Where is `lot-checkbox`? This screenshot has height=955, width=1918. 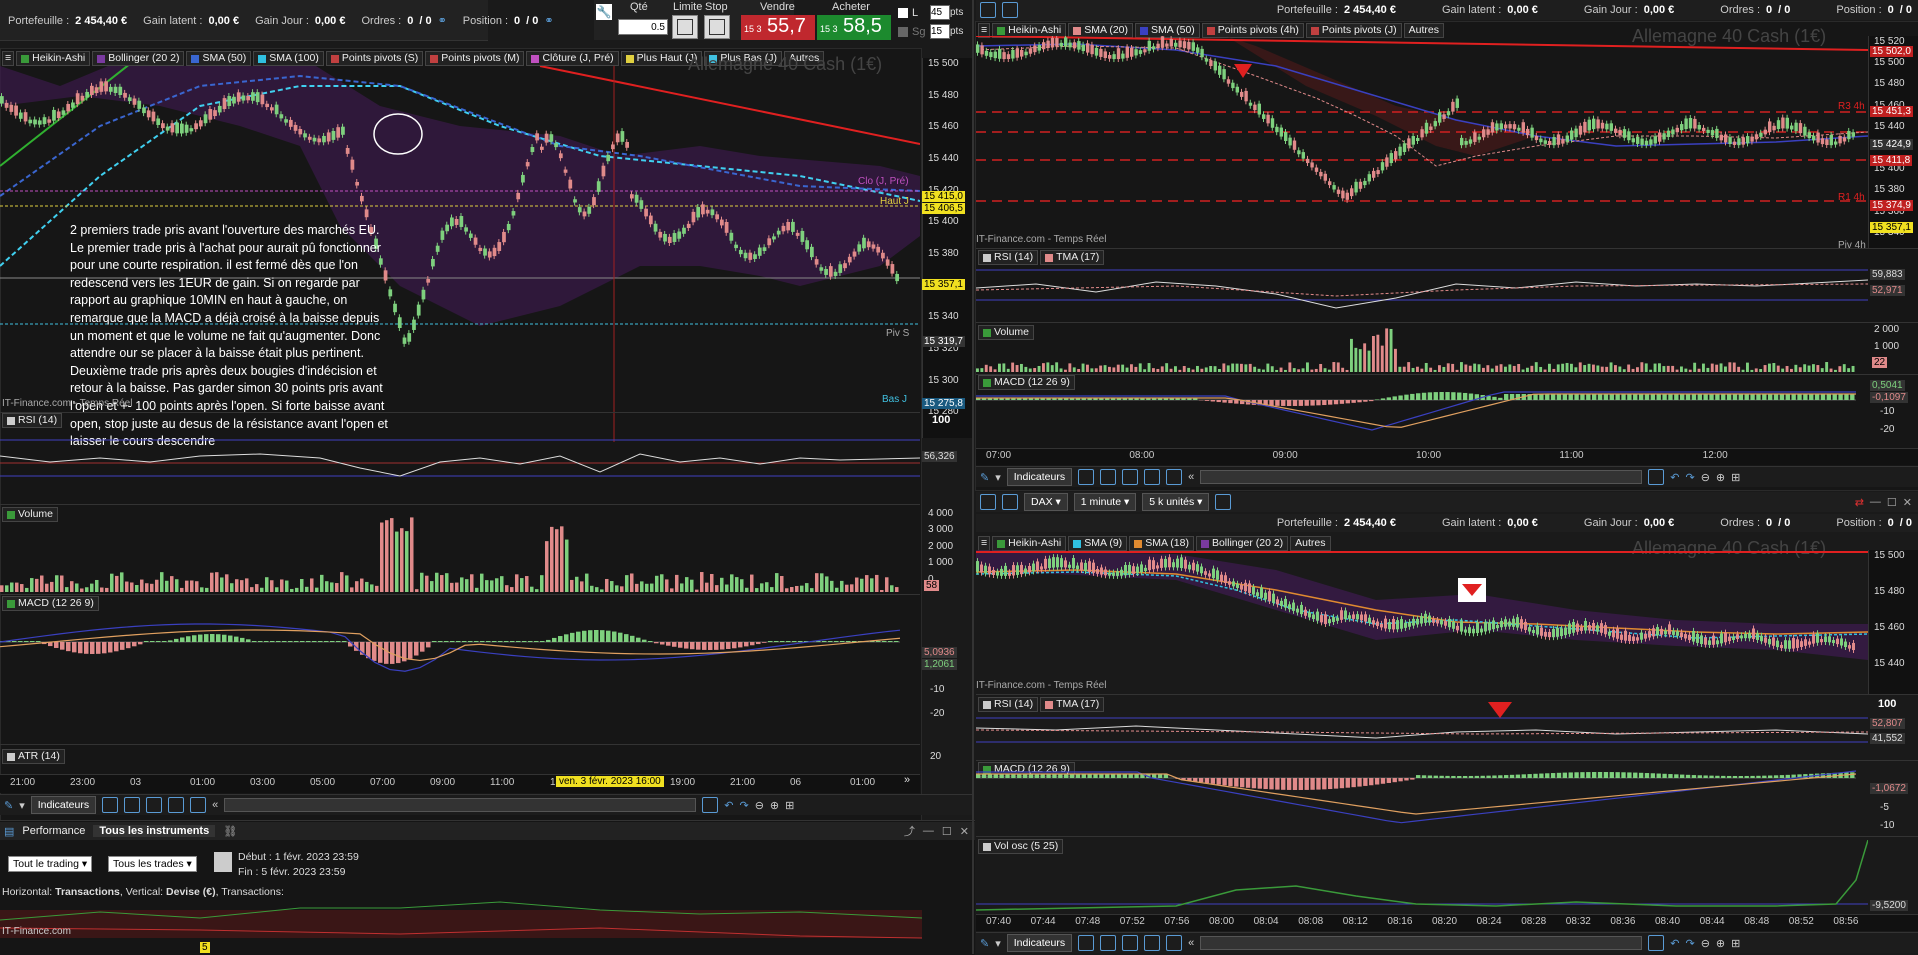
lot-checkbox is located at coordinates (903, 13).